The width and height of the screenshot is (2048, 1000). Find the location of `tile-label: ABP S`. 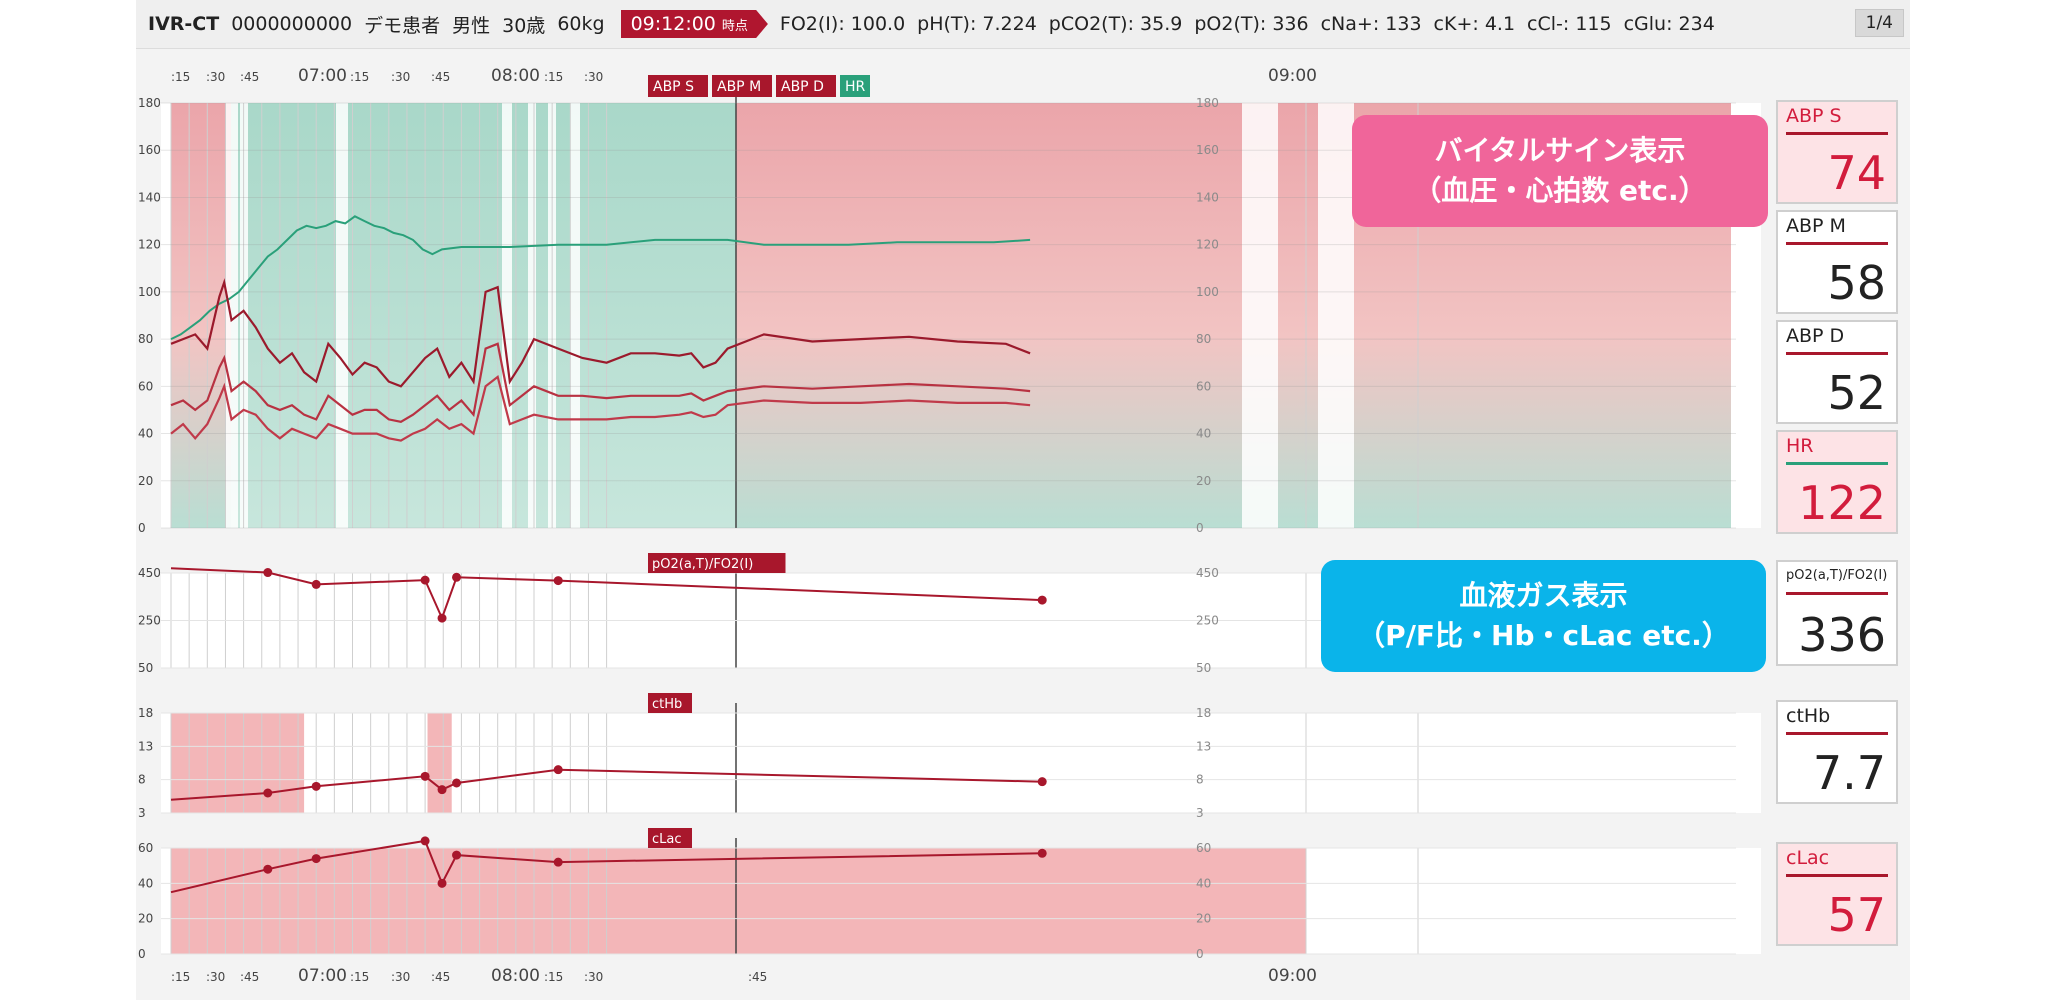

tile-label: ABP S is located at coordinates (1814, 116).